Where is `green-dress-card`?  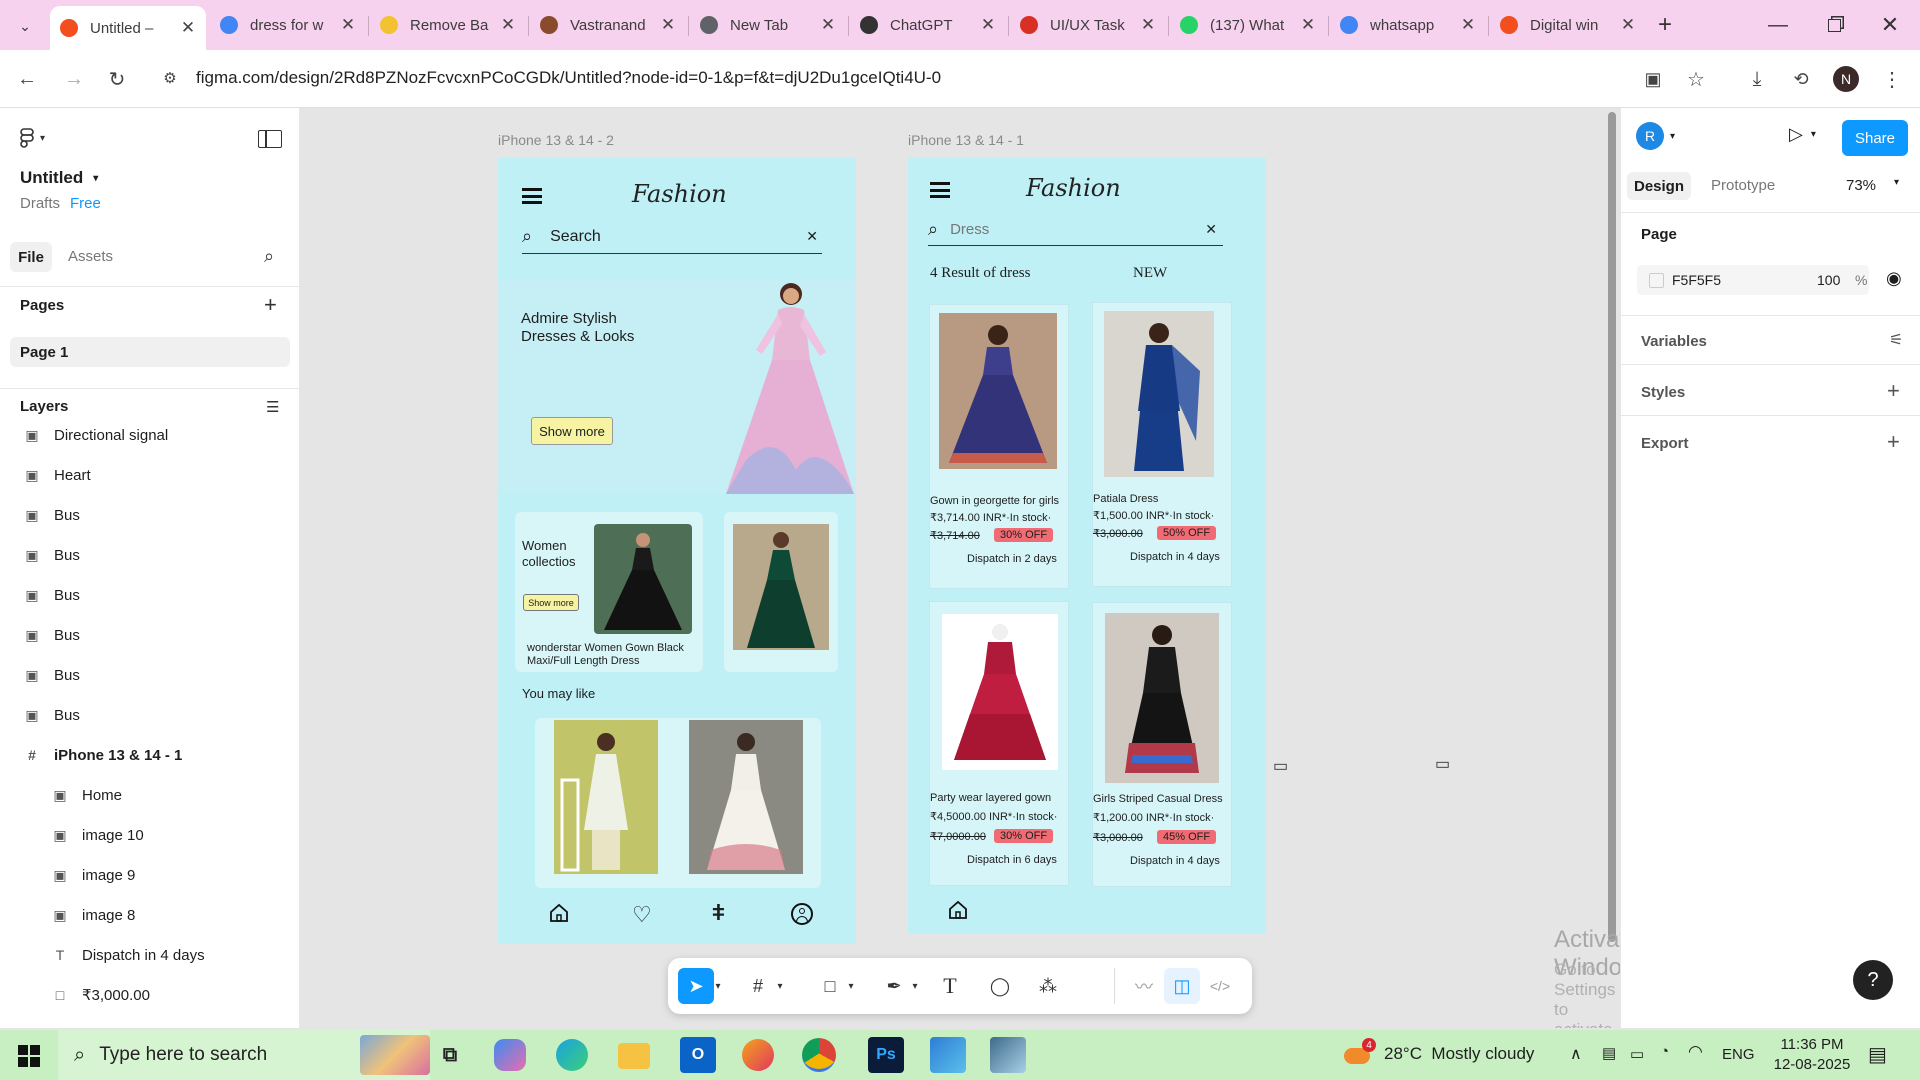 green-dress-card is located at coordinates (781, 592).